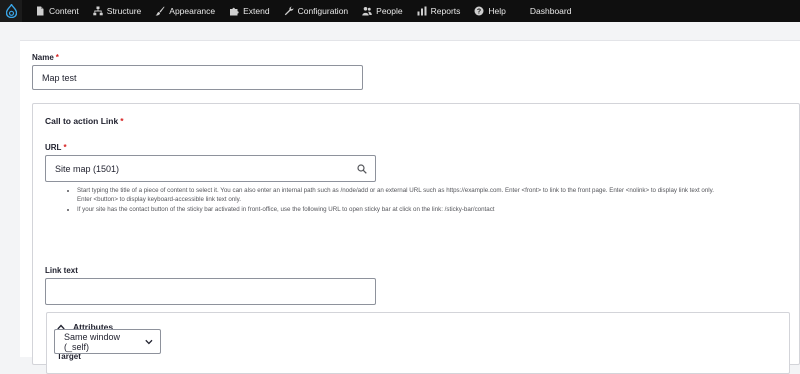 This screenshot has height=374, width=800. What do you see at coordinates (197, 77) in the screenshot?
I see `name-input: Map test` at bounding box center [197, 77].